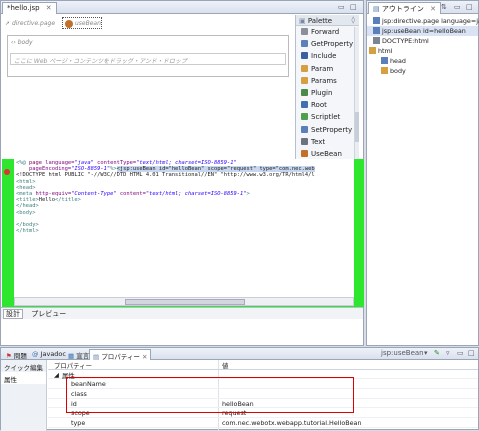 Image resolution: width=479 pixels, height=431 pixels. What do you see at coordinates (385, 51) in the screenshot?
I see `outline-item-label: html` at bounding box center [385, 51].